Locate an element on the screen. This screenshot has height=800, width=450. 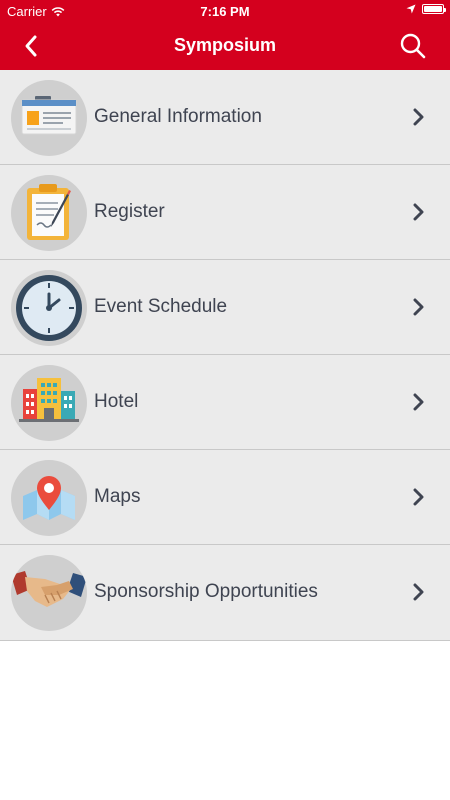
location-arrow-icon is located at coordinates (411, 9).